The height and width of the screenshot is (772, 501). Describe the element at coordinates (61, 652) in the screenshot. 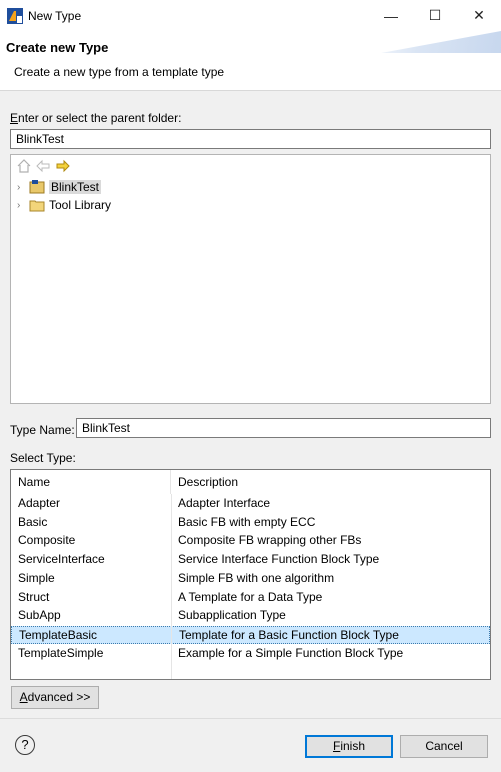

I see `type-name-cell: TemplateSimple` at that location.